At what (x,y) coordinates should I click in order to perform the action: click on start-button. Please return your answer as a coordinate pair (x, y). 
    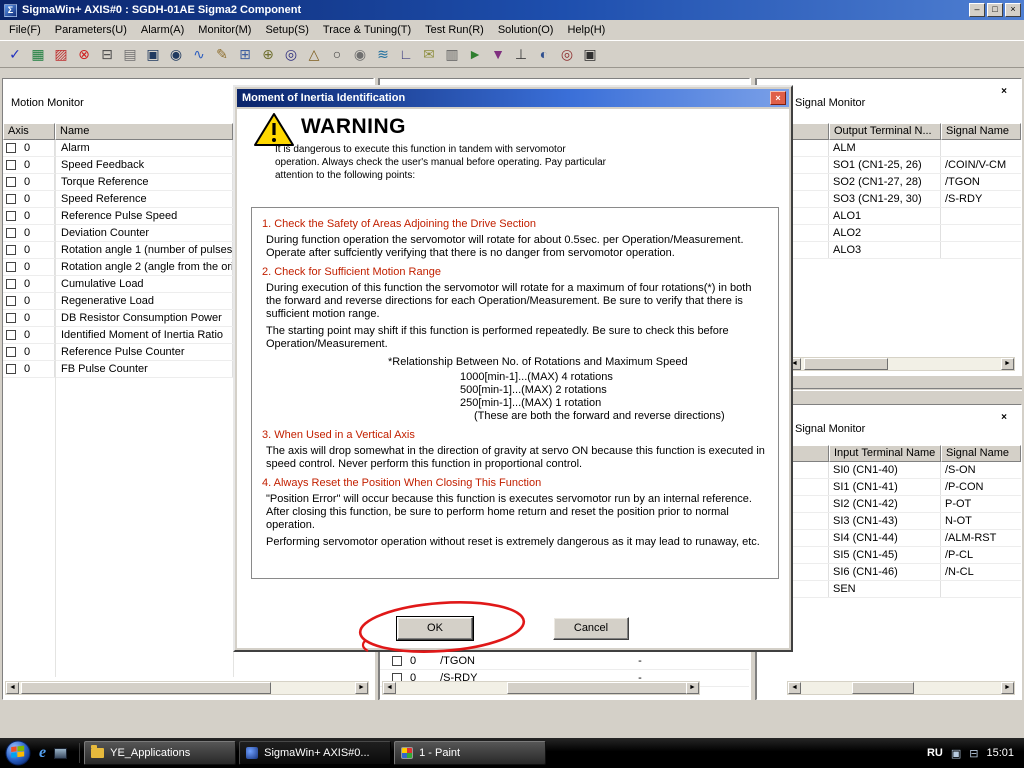
    Looking at the image, I should click on (18, 753).